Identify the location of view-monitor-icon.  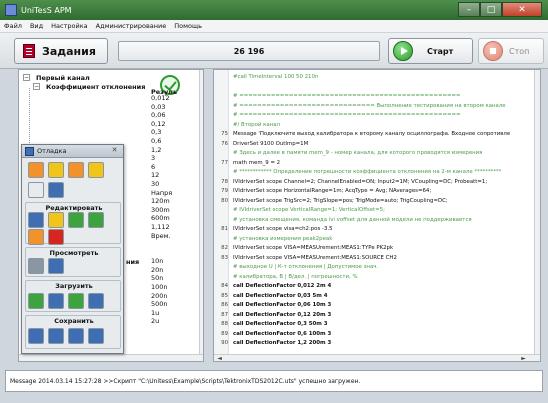
(56, 266).